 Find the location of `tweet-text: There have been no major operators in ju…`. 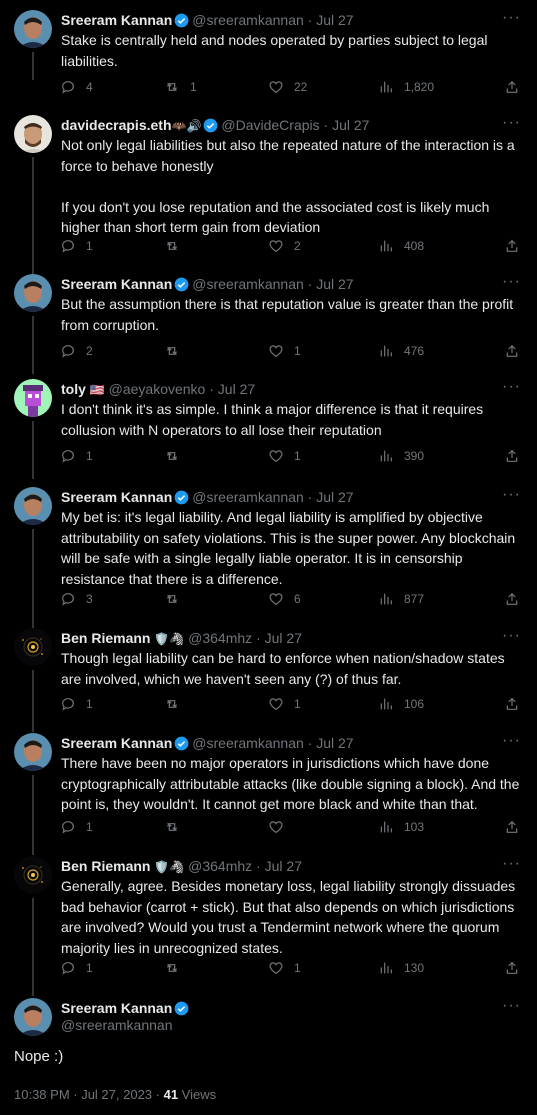

tweet-text: There have been no major operators in ju… is located at coordinates (290, 783).